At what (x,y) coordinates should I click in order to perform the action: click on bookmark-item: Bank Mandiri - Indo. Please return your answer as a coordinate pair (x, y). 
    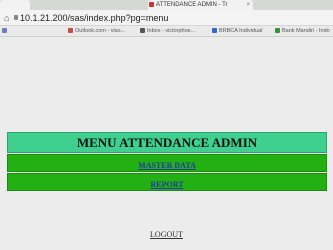
    Looking at the image, I should click on (302, 31).